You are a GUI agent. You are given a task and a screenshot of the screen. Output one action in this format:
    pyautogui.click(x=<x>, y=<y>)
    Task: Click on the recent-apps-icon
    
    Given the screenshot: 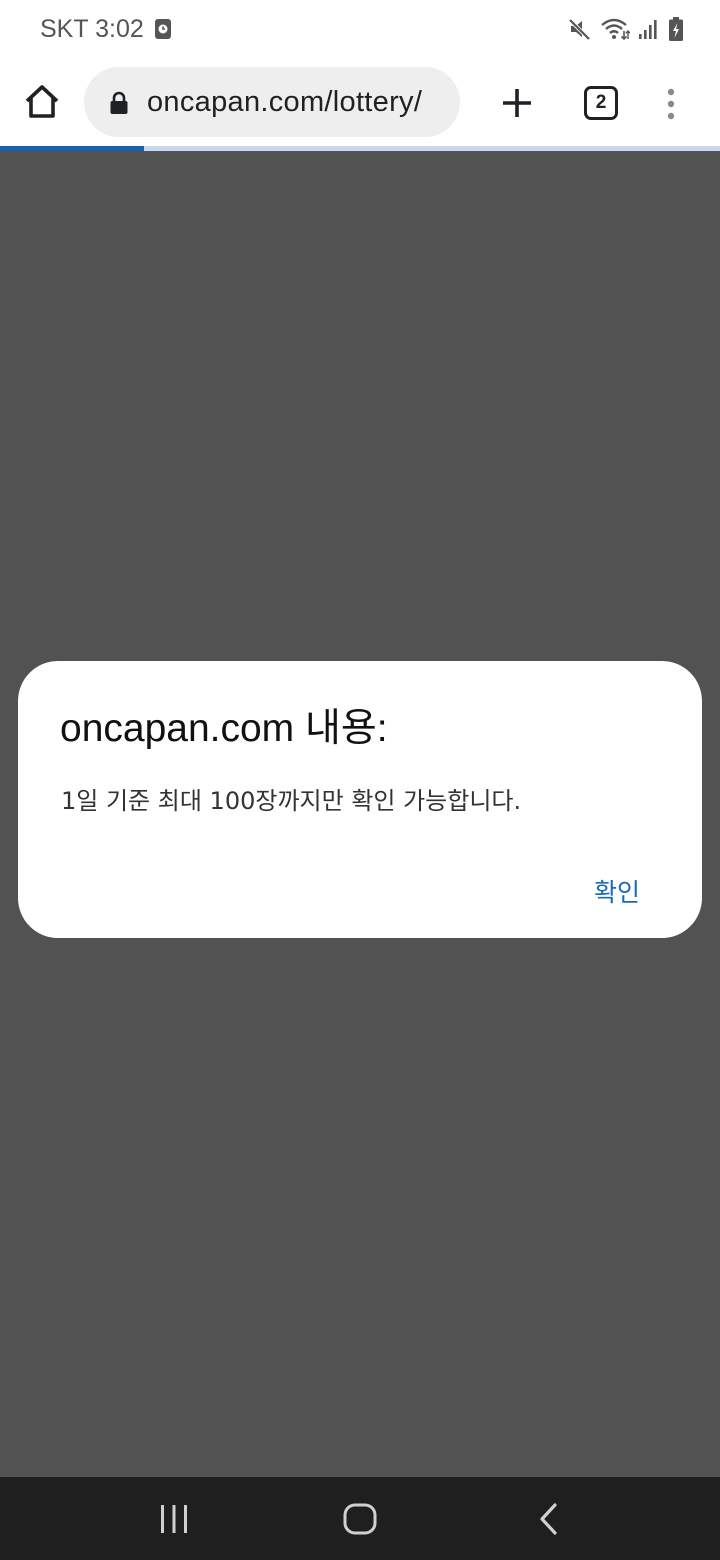 What is the action you would take?
    pyautogui.click(x=174, y=1519)
    